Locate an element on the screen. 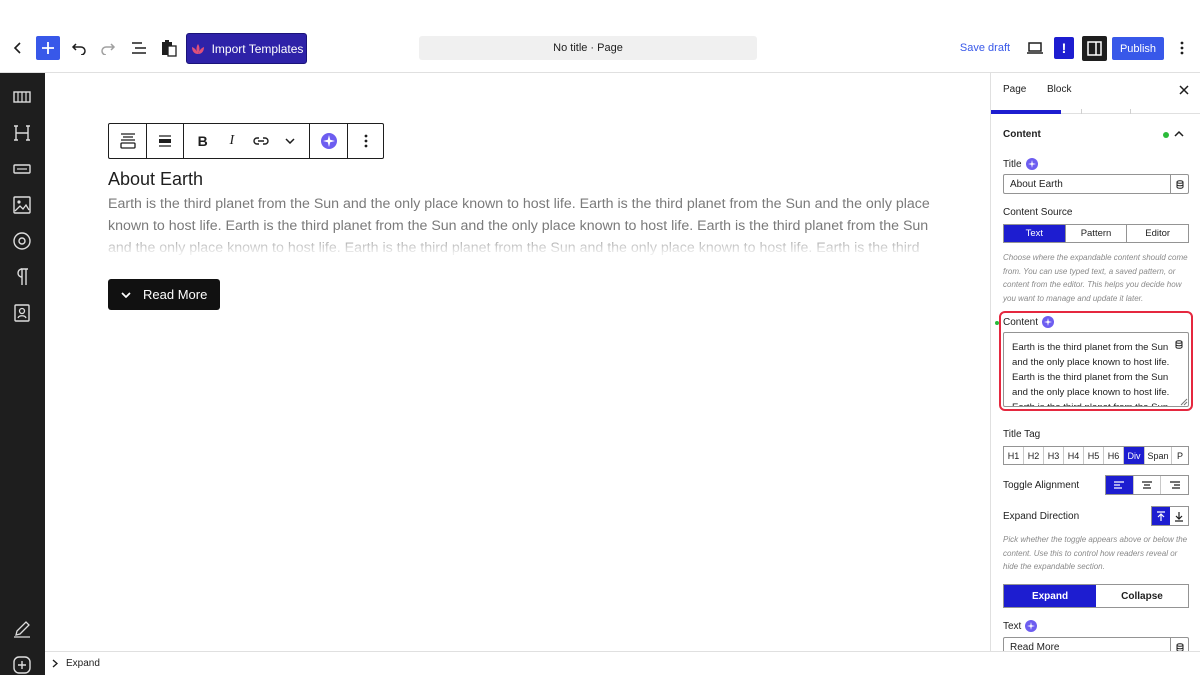 The height and width of the screenshot is (675, 1200). desktop-icon is located at coordinates (1035, 48).